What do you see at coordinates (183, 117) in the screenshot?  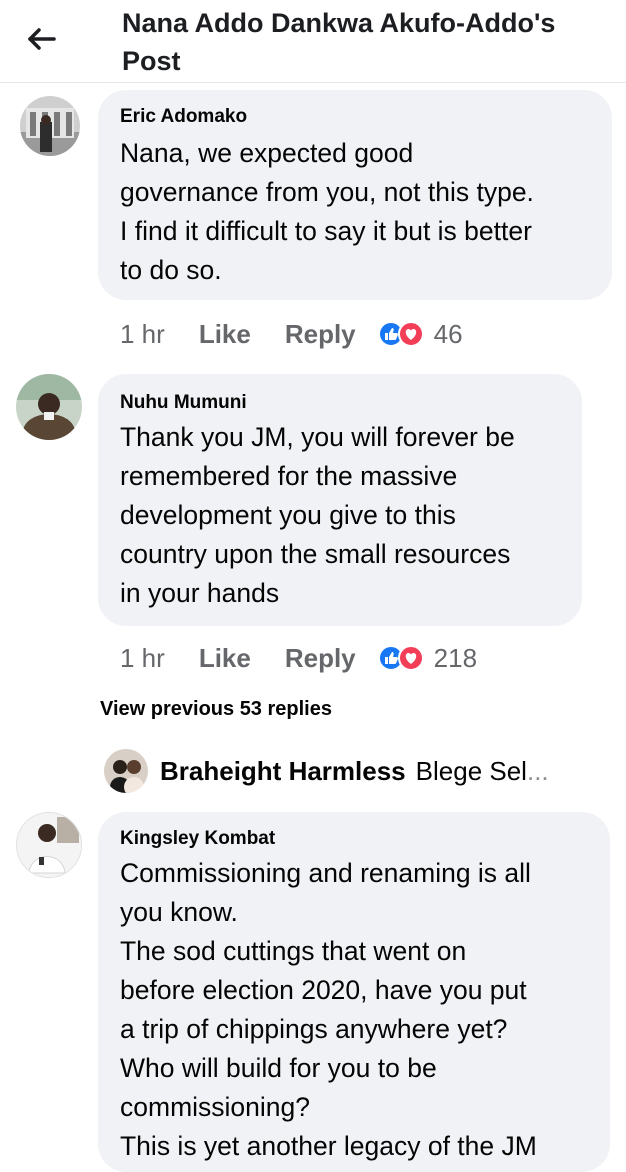 I see `comment-author: Eric Adomako` at bounding box center [183, 117].